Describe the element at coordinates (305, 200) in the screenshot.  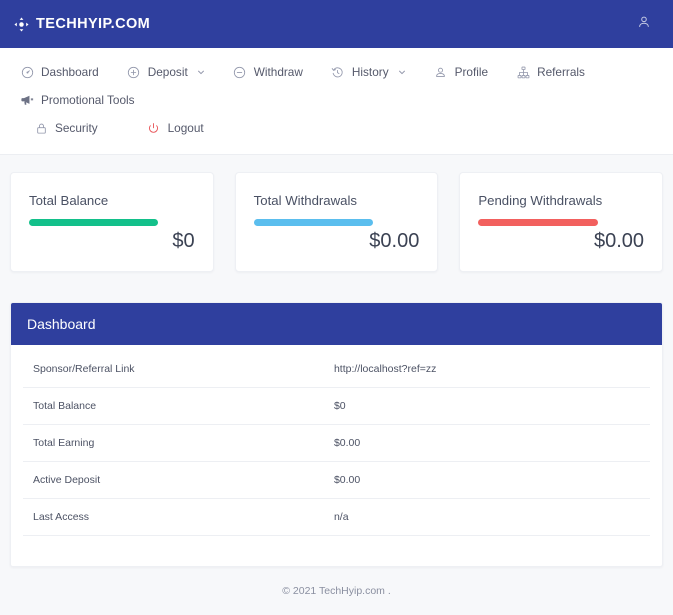
I see `card-title: Total Withdrawals` at that location.